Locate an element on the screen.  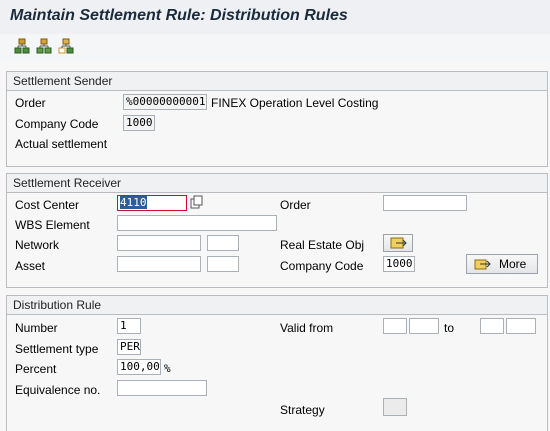
percent-label: Percent is located at coordinates (36, 369).